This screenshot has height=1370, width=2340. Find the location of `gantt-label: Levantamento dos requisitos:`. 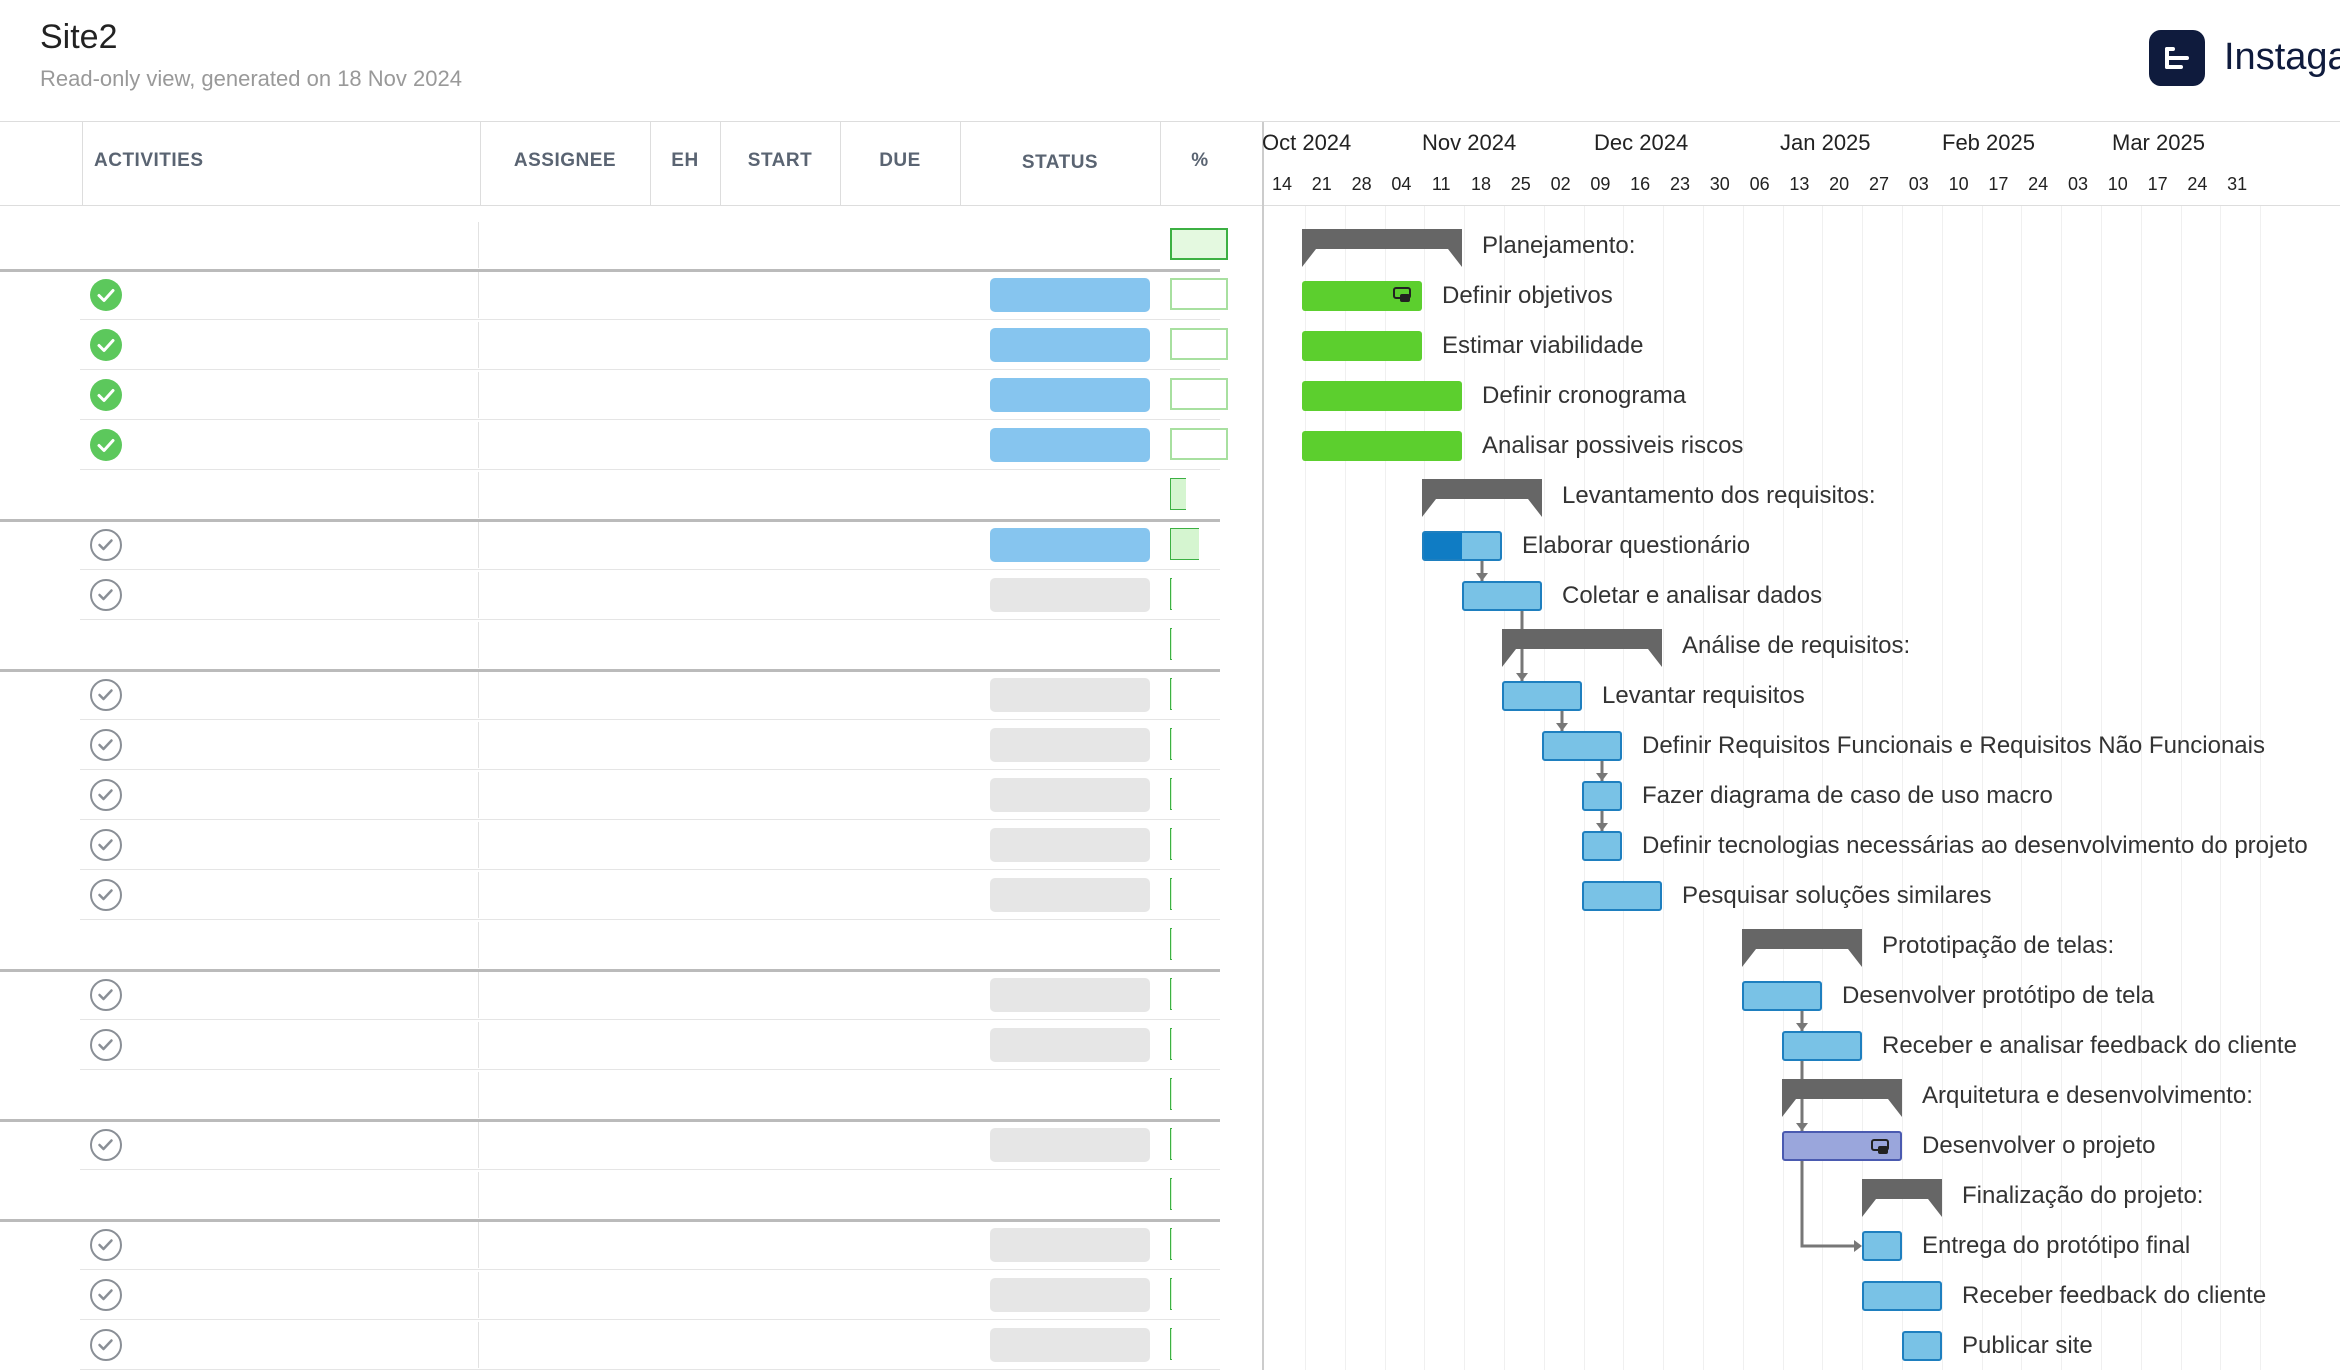

gantt-label: Levantamento dos requisitos: is located at coordinates (1719, 495).